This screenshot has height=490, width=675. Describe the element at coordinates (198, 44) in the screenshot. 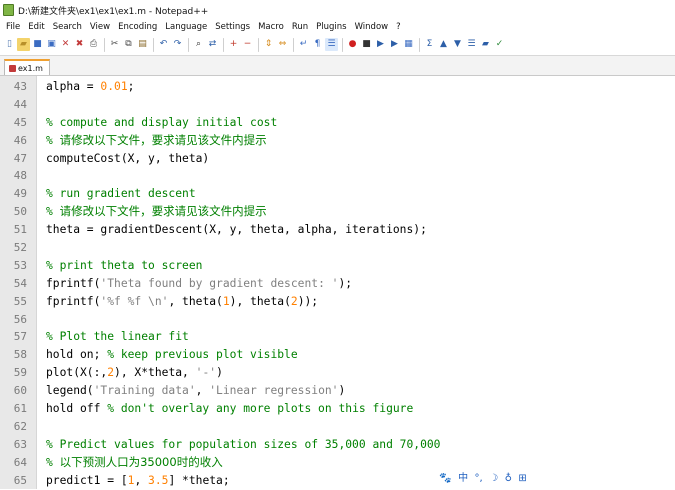

I see `find-icon: ⌕` at that location.